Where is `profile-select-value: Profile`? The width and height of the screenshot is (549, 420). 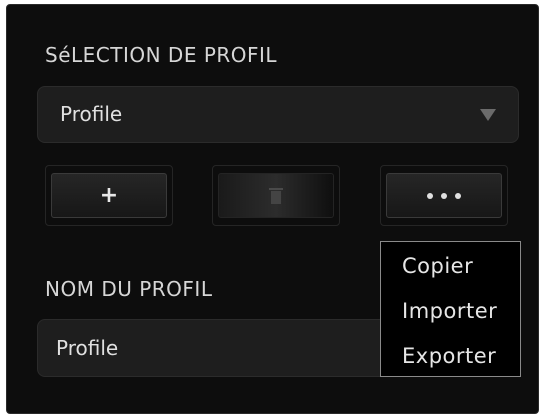 profile-select-value: Profile is located at coordinates (91, 114).